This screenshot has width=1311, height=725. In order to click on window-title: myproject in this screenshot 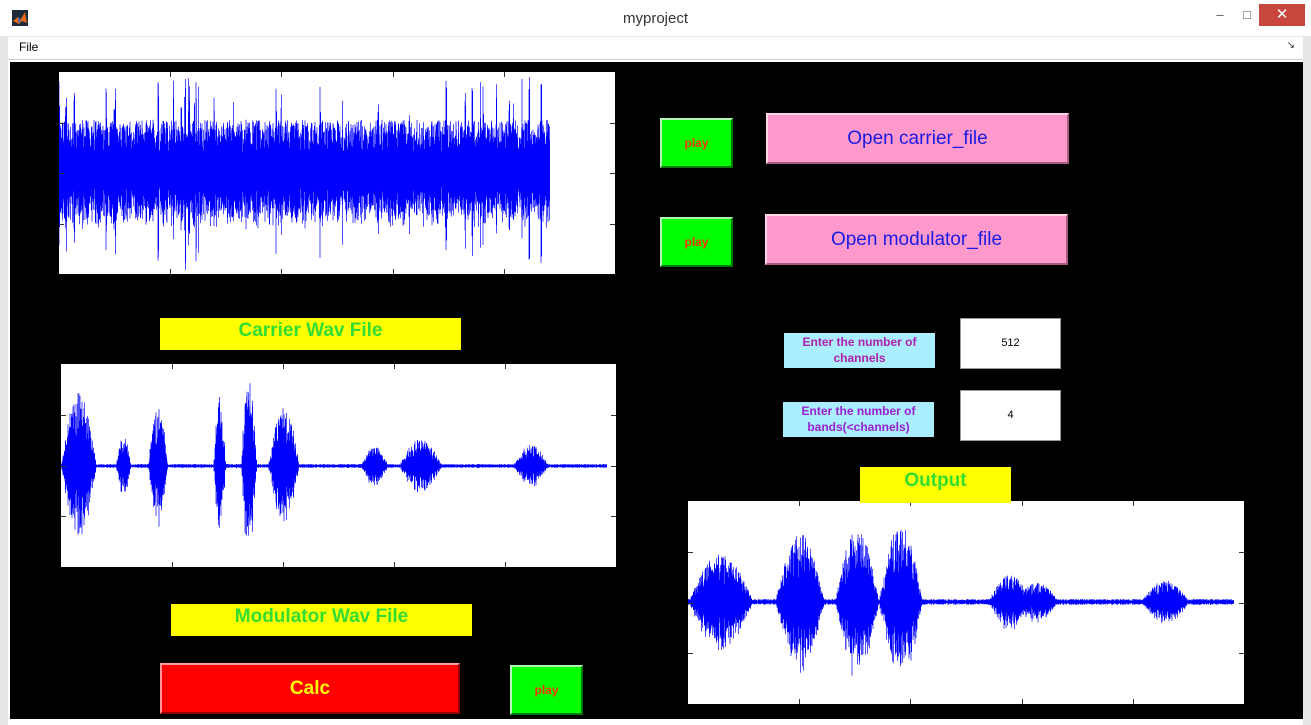, I will do `click(655, 18)`.